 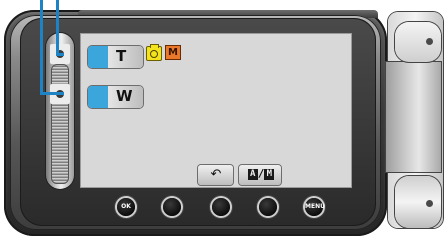 I want to click on auto-manual-icon: A / M, so click(x=261, y=174).